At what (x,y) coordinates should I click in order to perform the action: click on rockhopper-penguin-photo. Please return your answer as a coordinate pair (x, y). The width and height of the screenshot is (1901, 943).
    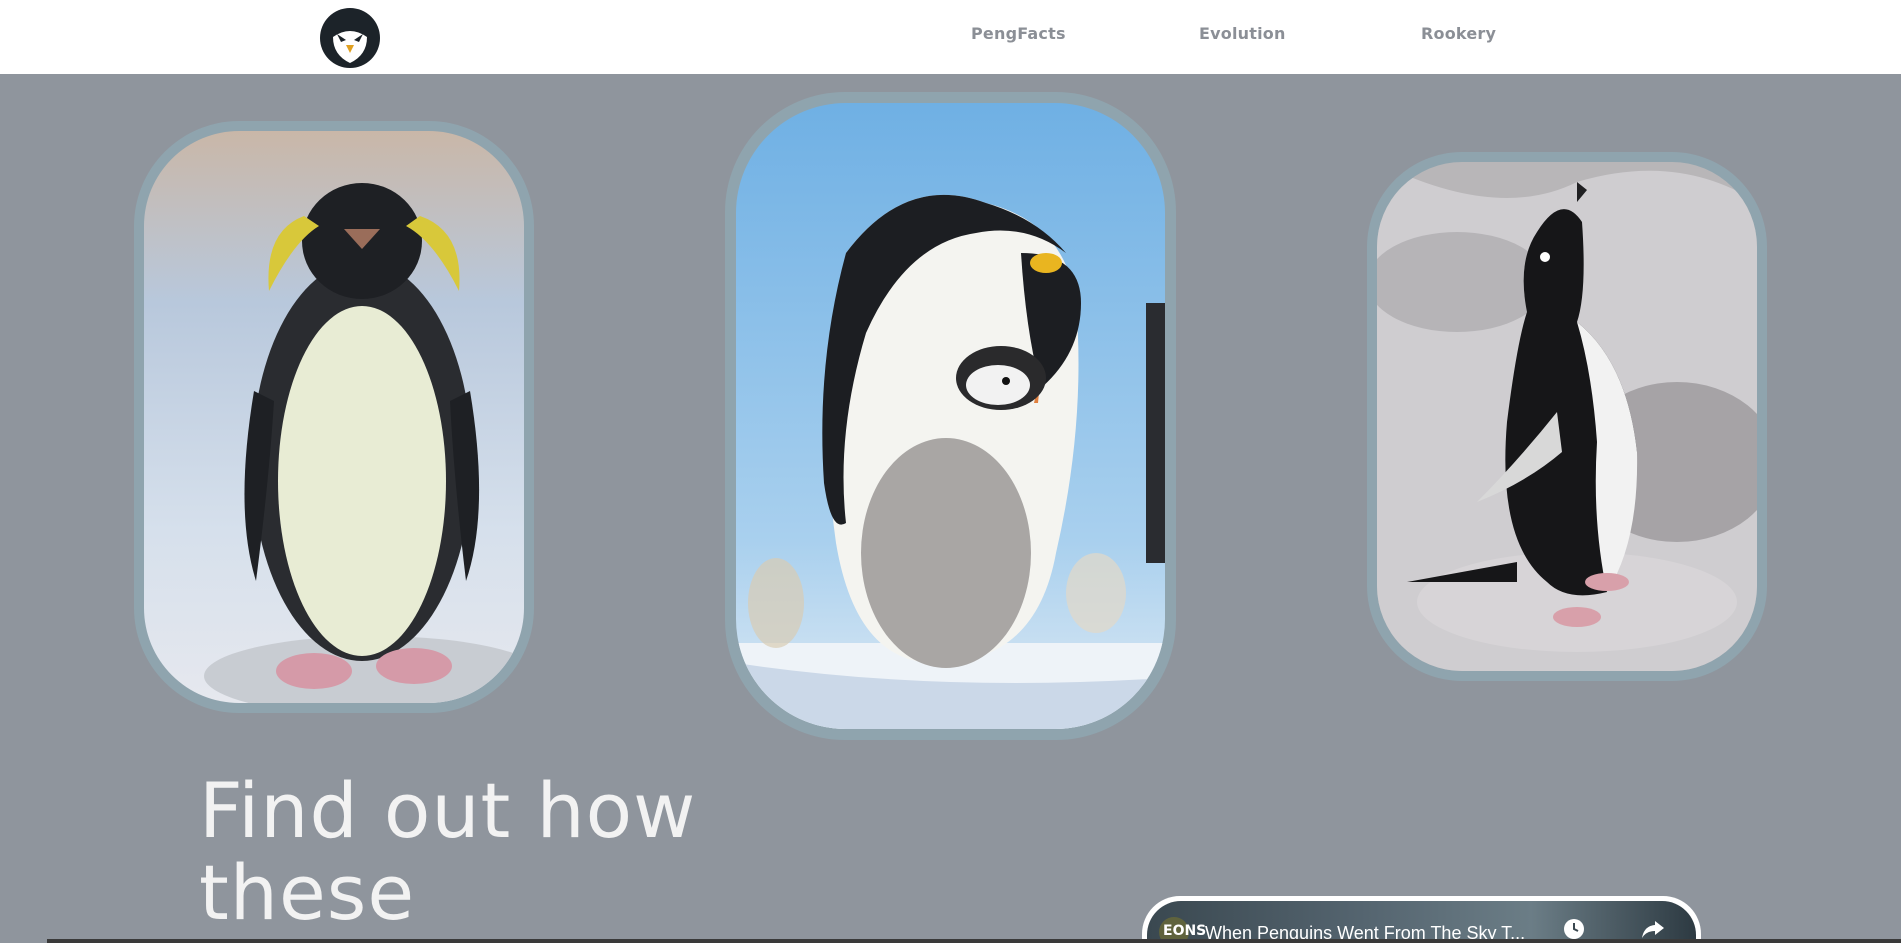
    Looking at the image, I should click on (334, 417).